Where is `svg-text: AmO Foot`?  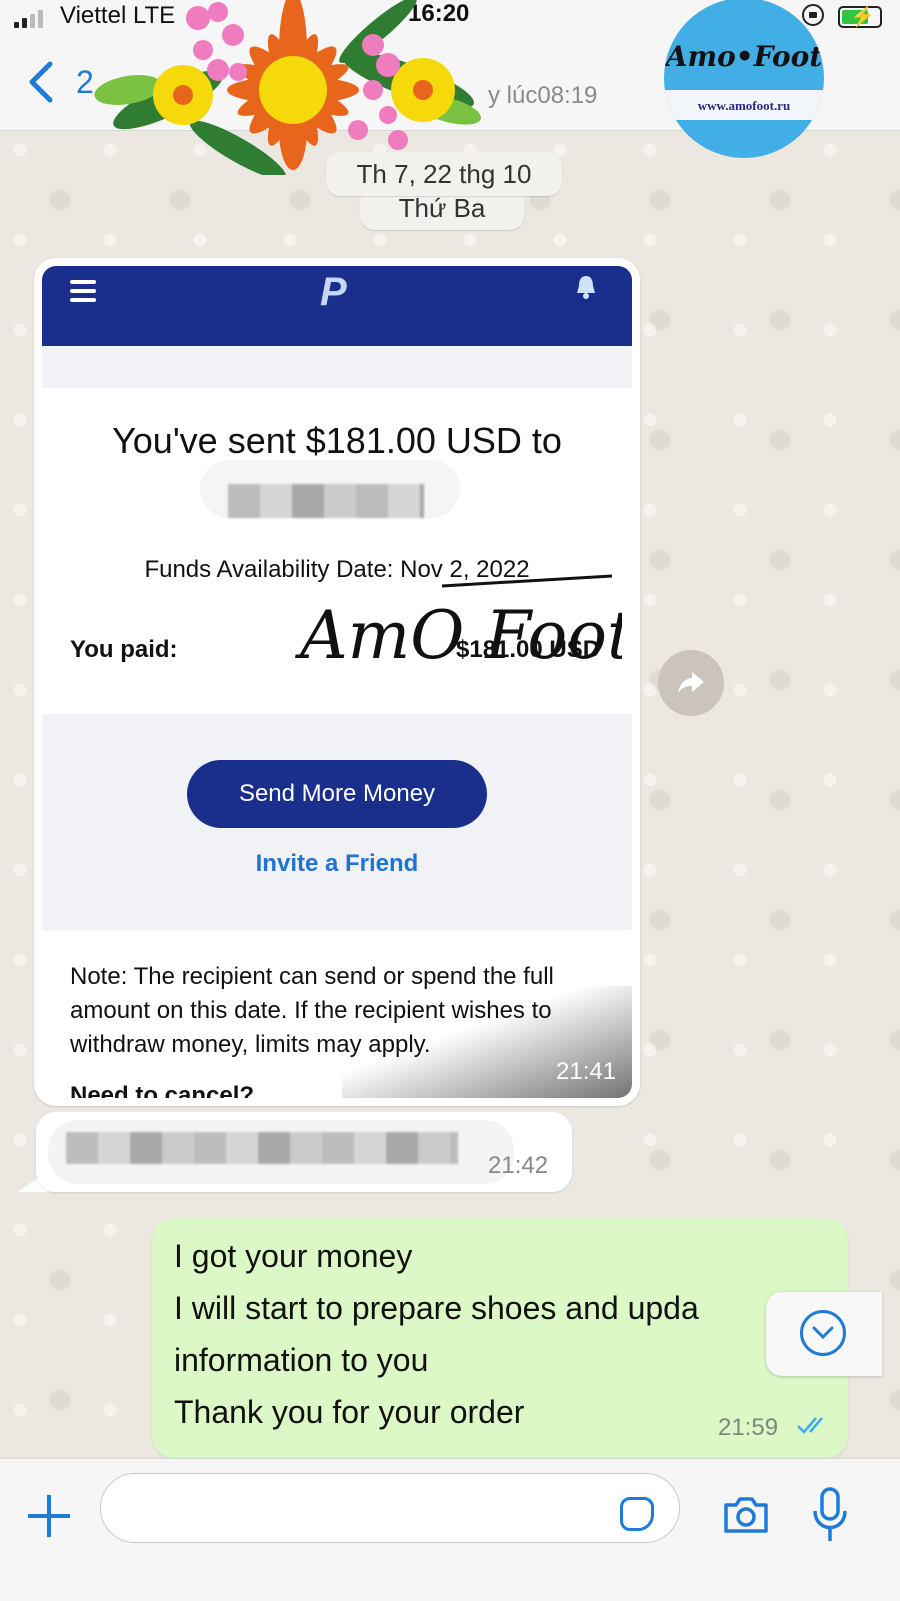
svg-text: AmO Foot is located at coordinates (458, 635).